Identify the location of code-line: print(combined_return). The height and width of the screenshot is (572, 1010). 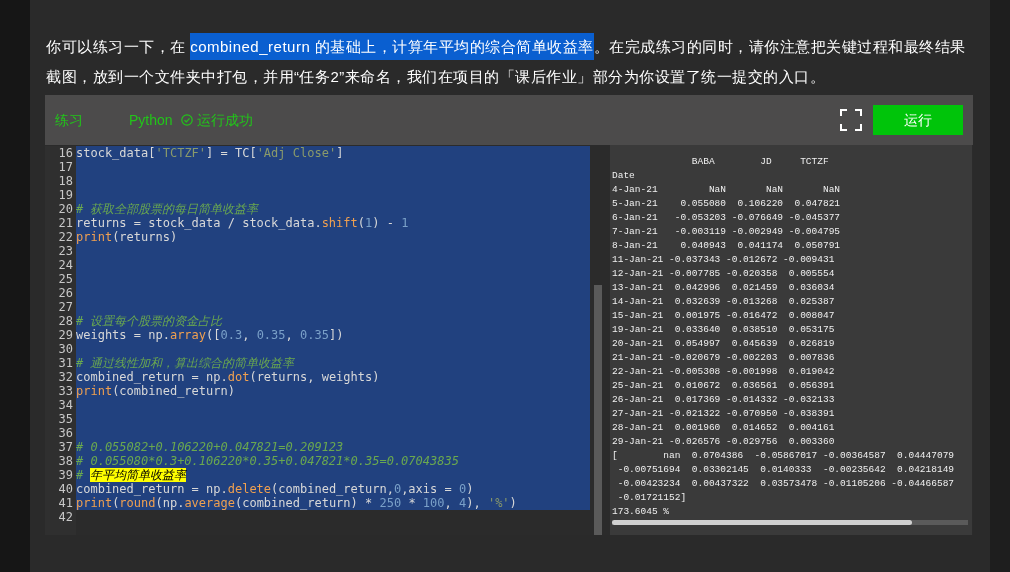
(155, 391).